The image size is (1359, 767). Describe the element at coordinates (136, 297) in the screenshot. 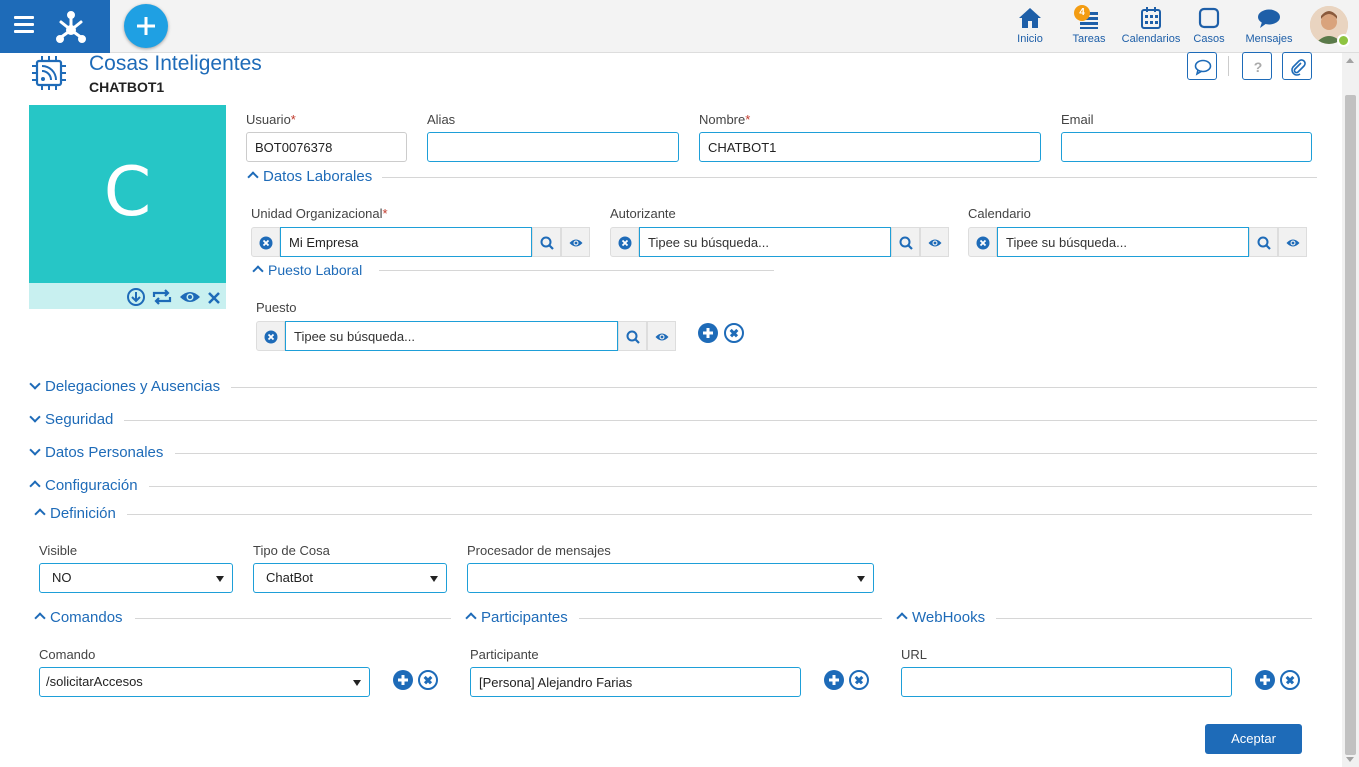

I see `download-icon` at that location.